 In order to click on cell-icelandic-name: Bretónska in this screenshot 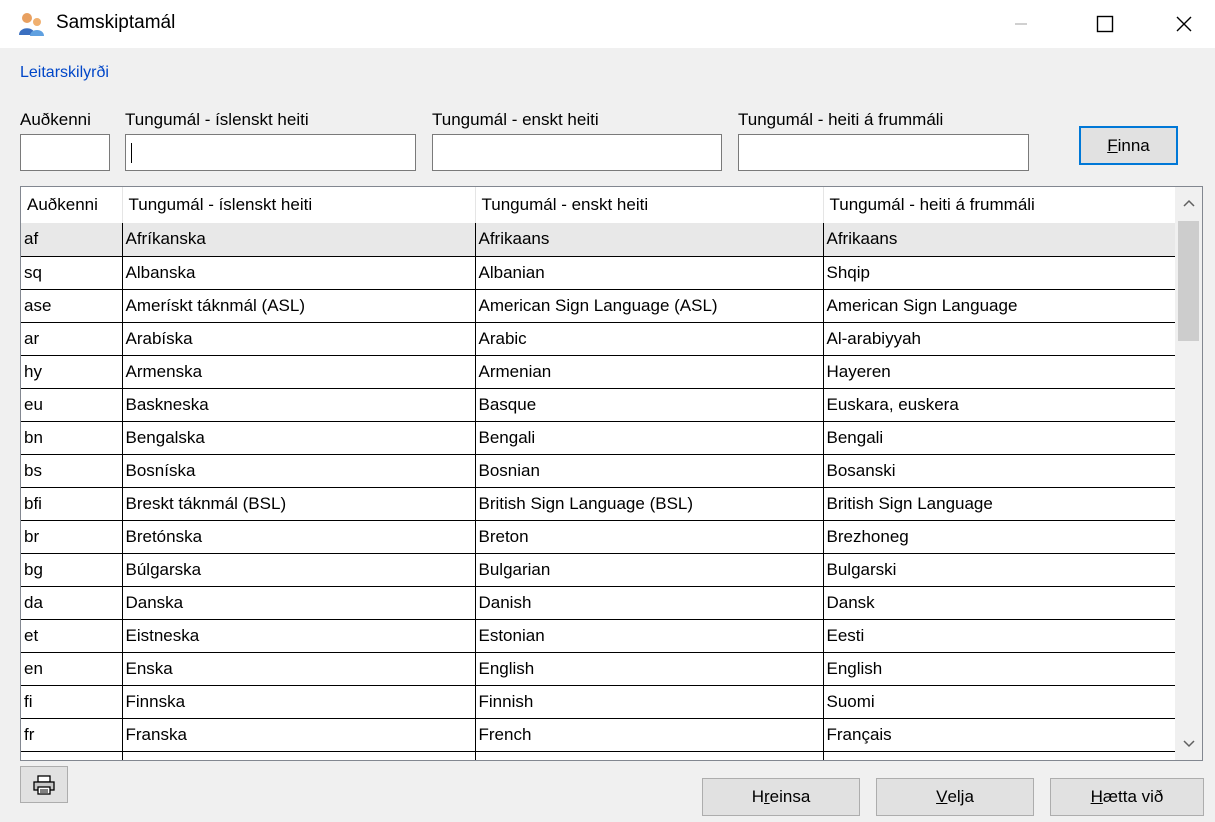, I will do `click(299, 537)`.